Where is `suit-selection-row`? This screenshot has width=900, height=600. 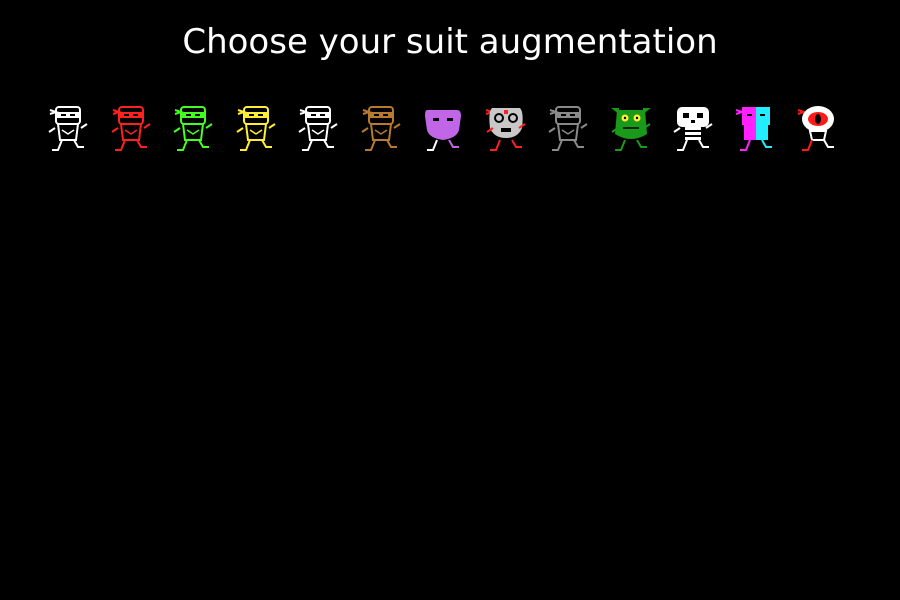
suit-selection-row is located at coordinates (450, 130).